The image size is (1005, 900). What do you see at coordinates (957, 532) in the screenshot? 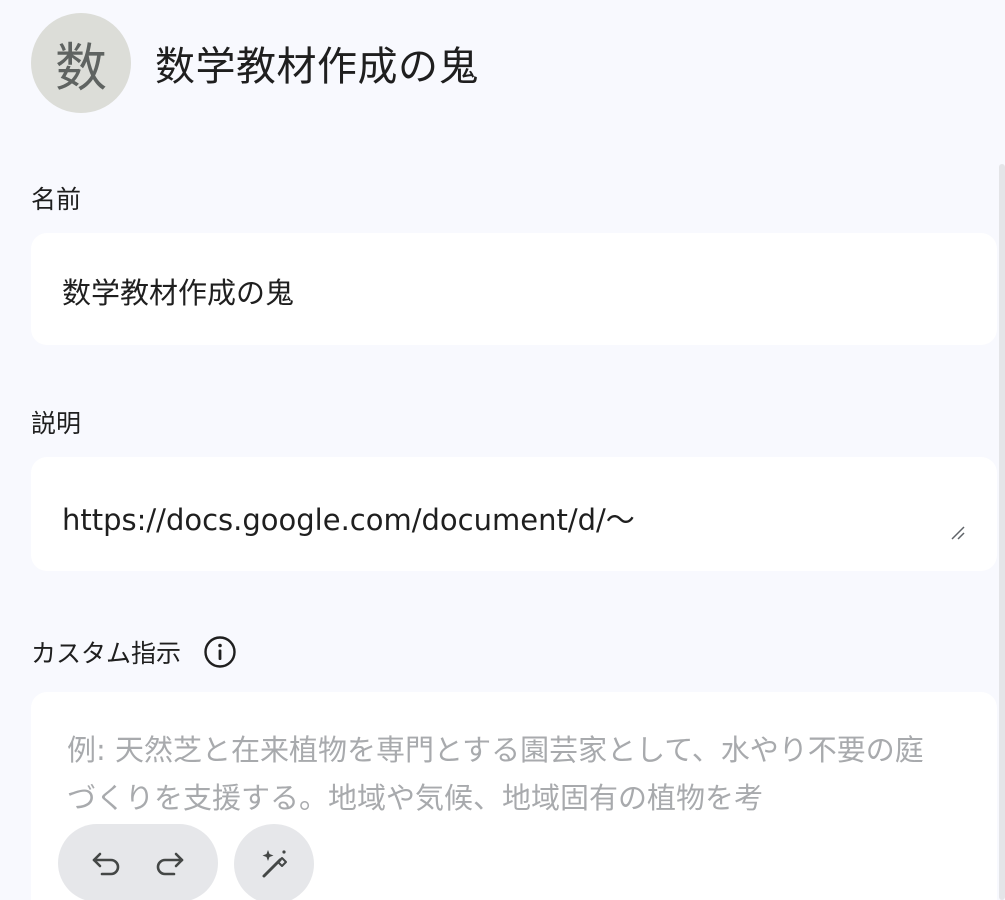
I see `resize-handle-icon` at bounding box center [957, 532].